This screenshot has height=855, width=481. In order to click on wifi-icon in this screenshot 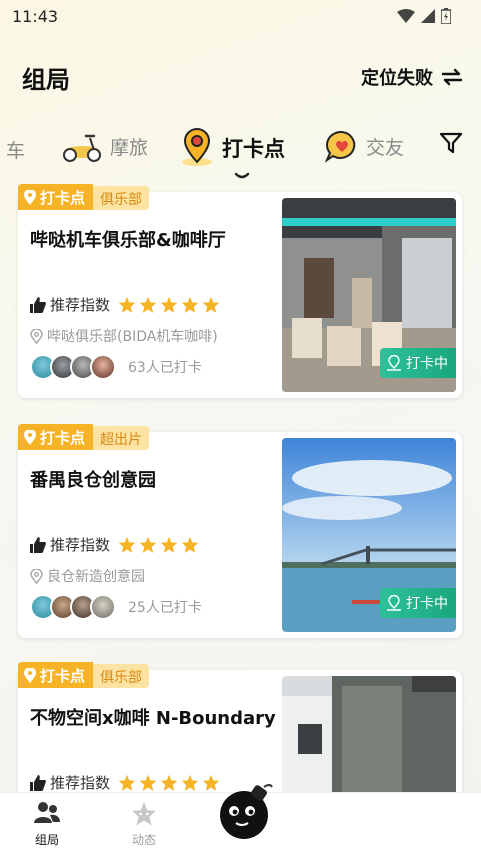, I will do `click(406, 16)`.